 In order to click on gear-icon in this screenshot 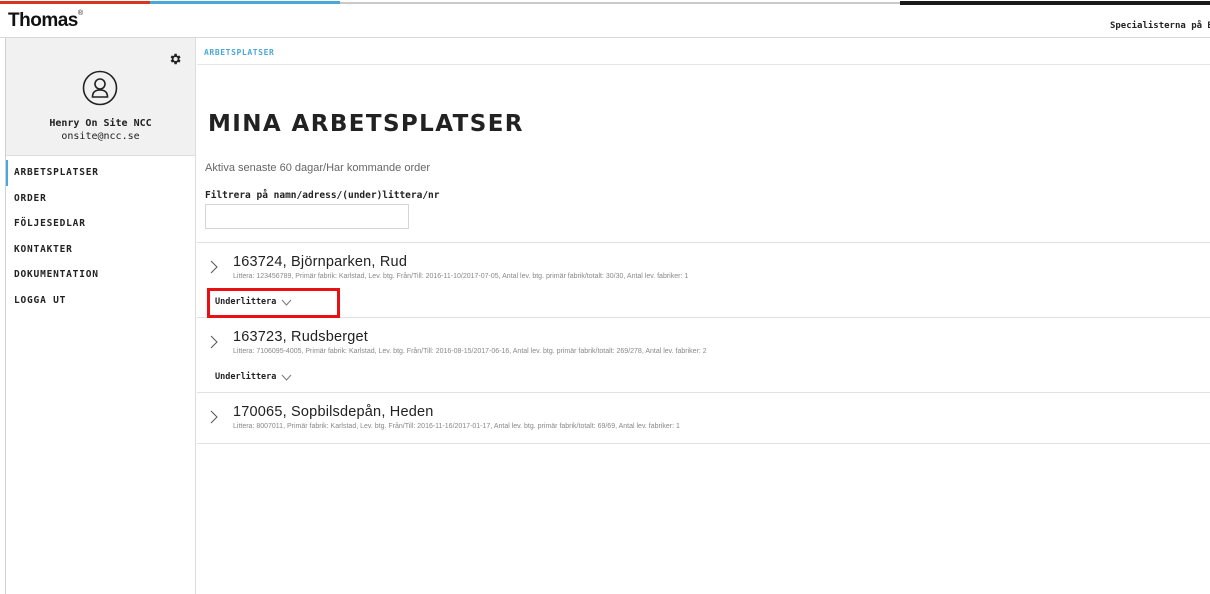, I will do `click(175, 59)`.